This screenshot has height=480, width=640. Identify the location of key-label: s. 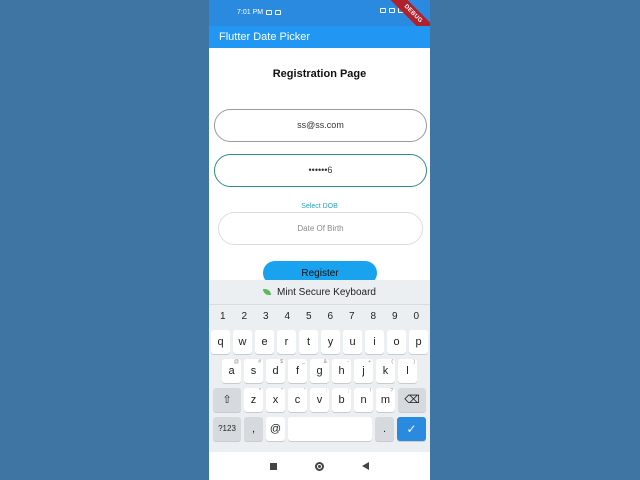
(253, 371).